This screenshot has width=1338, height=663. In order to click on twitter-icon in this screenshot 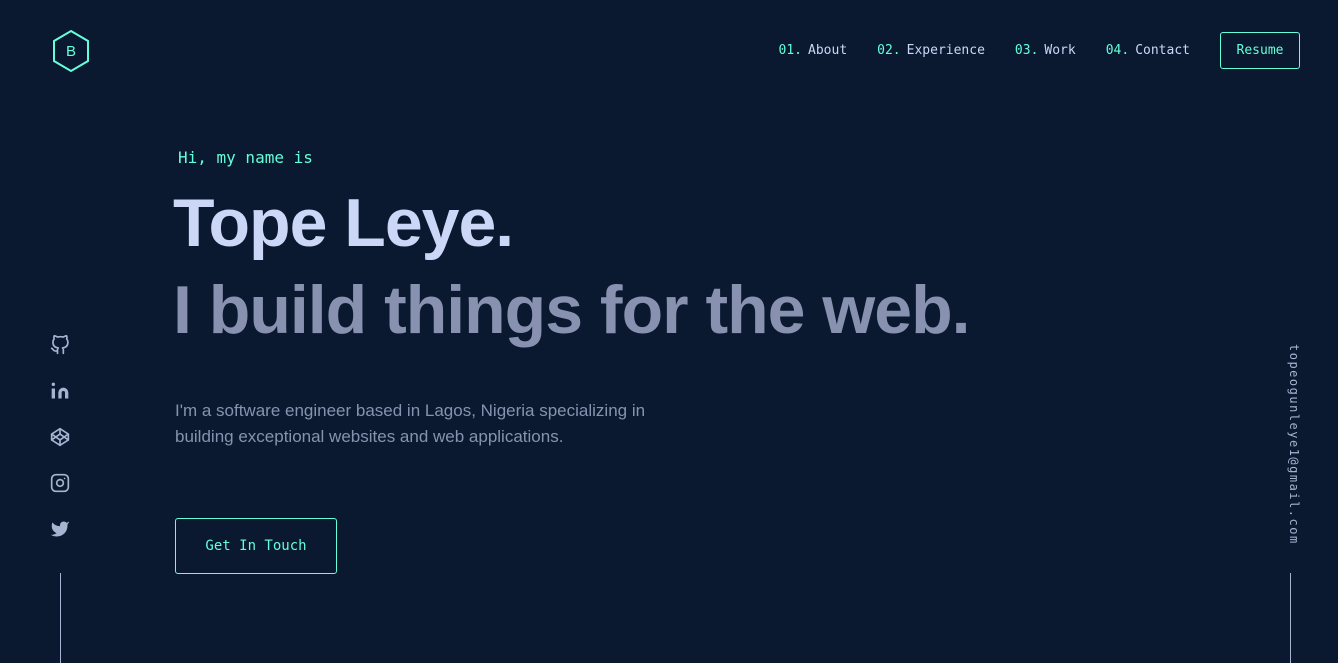, I will do `click(60, 529)`.